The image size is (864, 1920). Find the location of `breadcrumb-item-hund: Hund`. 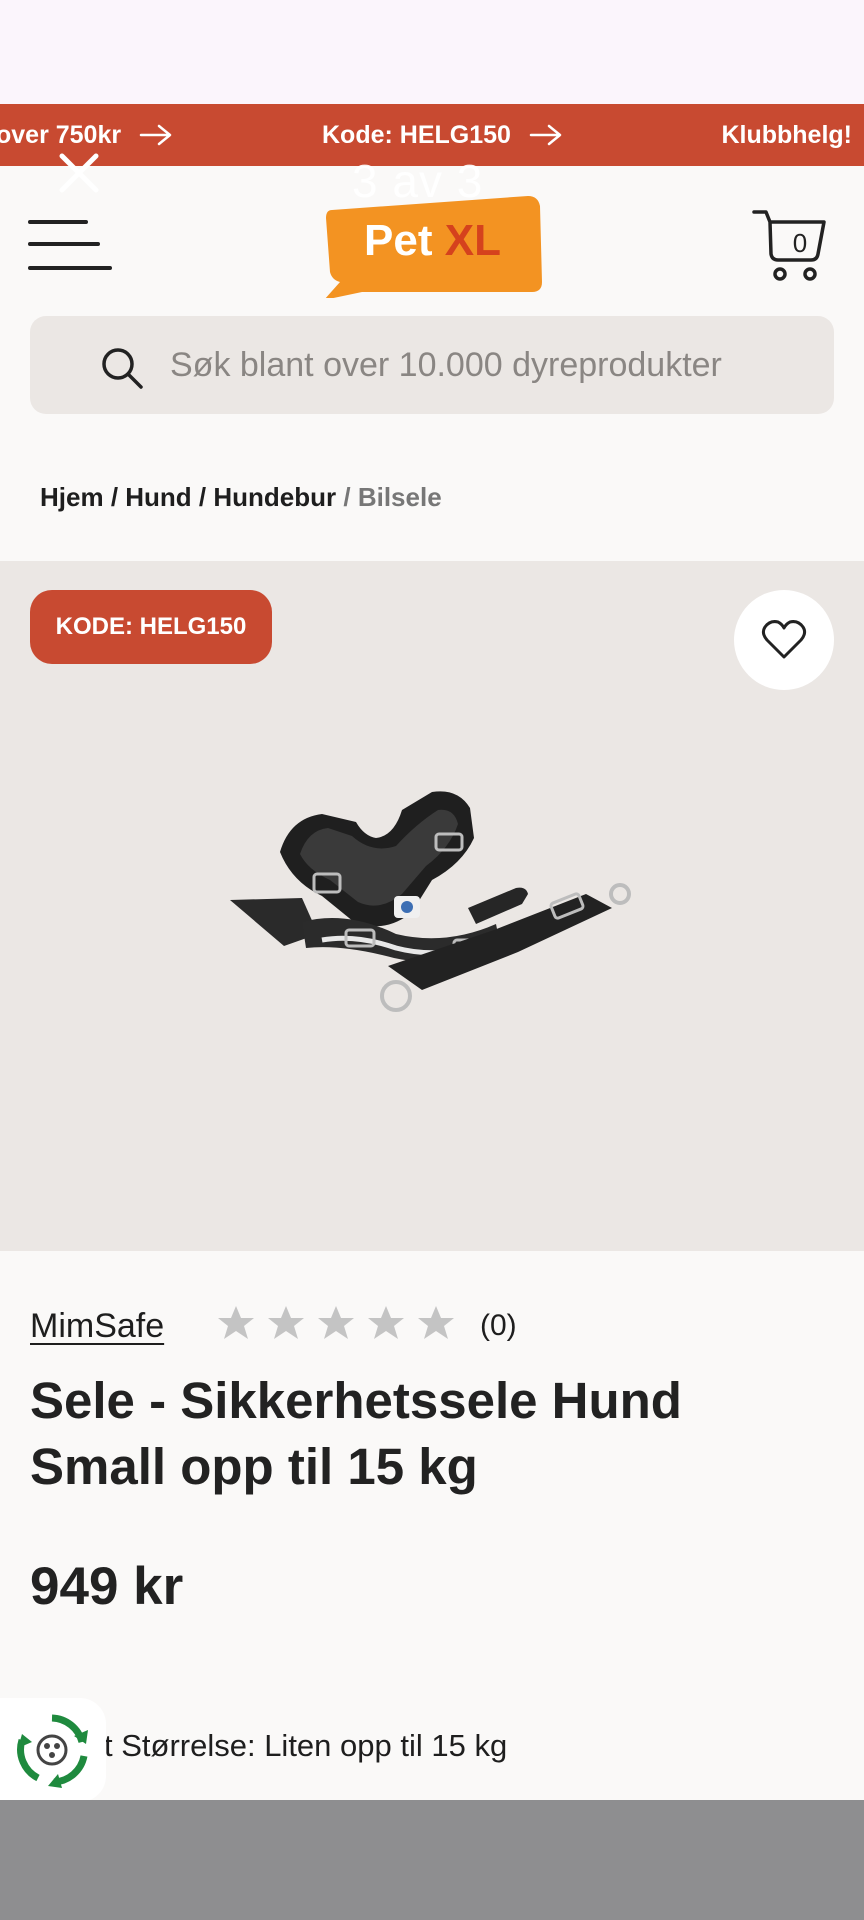

breadcrumb-item-hund: Hund is located at coordinates (158, 497).